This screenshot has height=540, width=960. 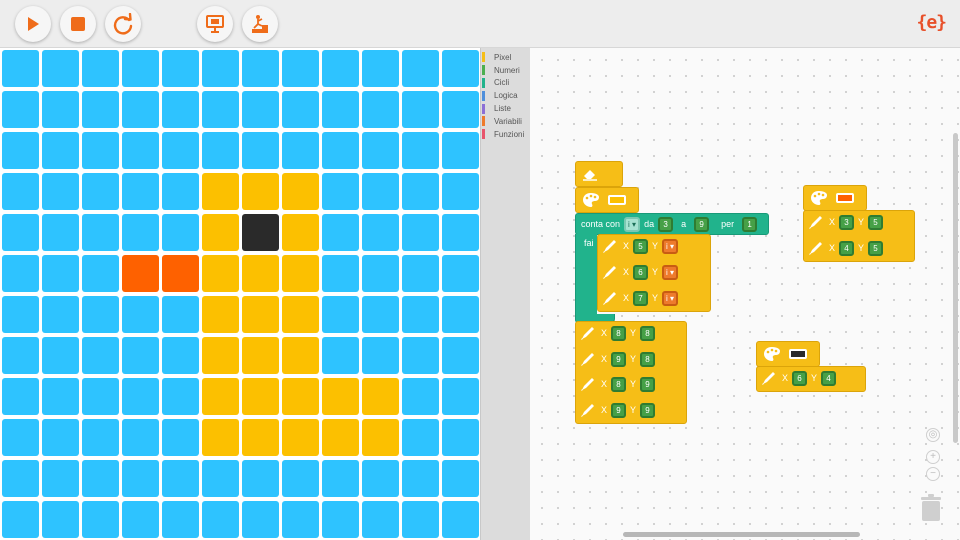 What do you see at coordinates (632, 224) in the screenshot?
I see `loop-variable-dropdown: i ▾` at bounding box center [632, 224].